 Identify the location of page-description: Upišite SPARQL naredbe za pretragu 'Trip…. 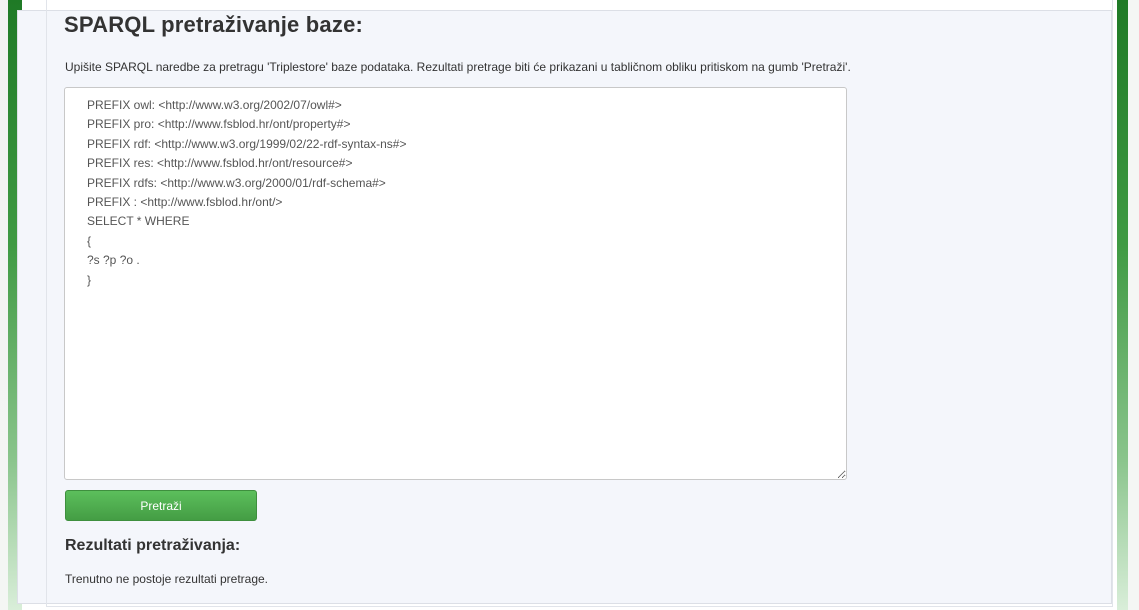
(458, 67).